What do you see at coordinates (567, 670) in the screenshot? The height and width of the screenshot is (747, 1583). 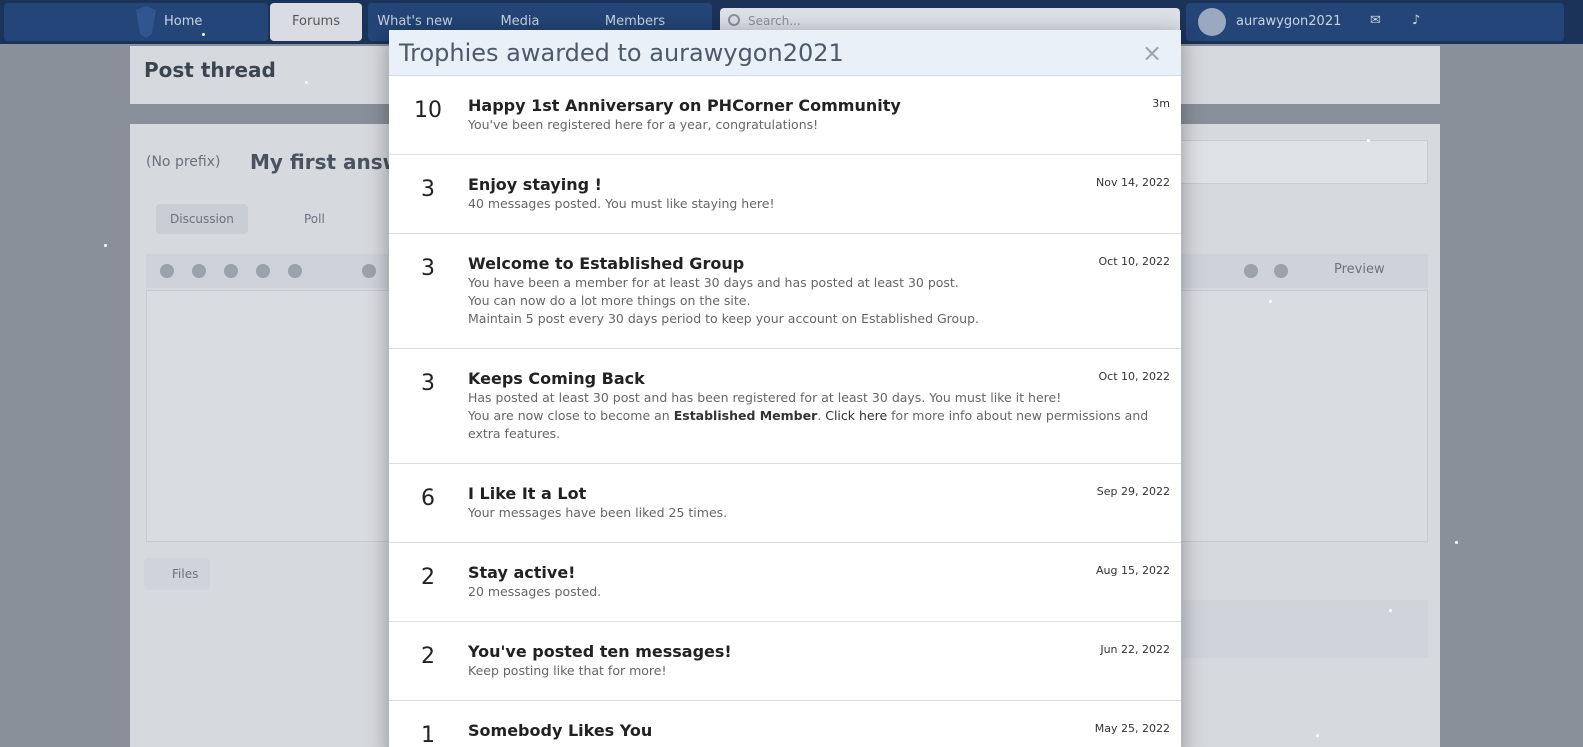 I see `trophy-description: Keep posting like that for more!` at bounding box center [567, 670].